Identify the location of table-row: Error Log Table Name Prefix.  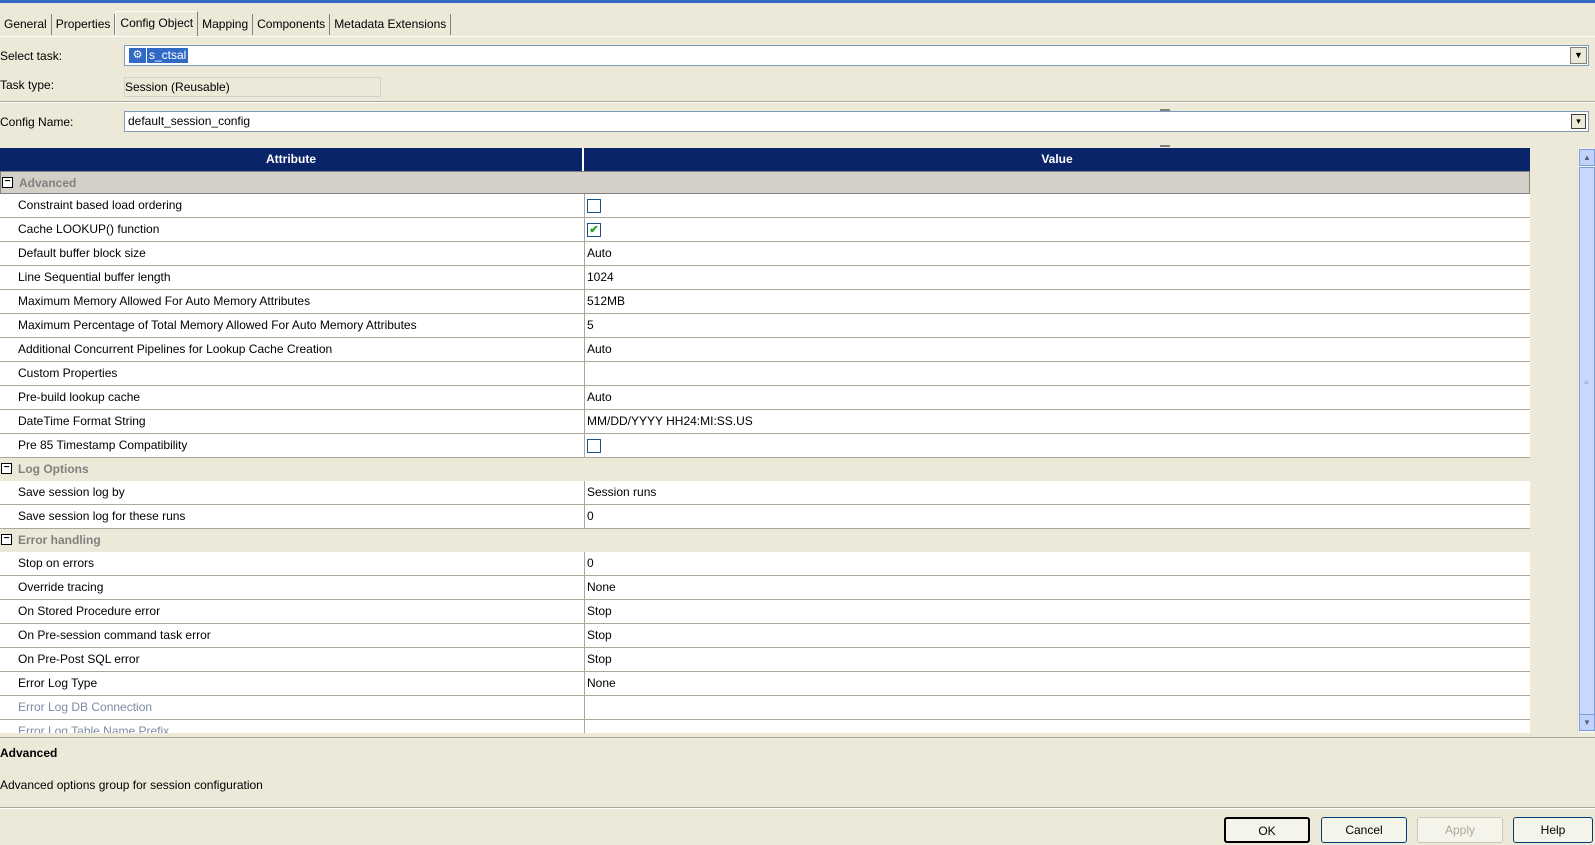
(765, 726).